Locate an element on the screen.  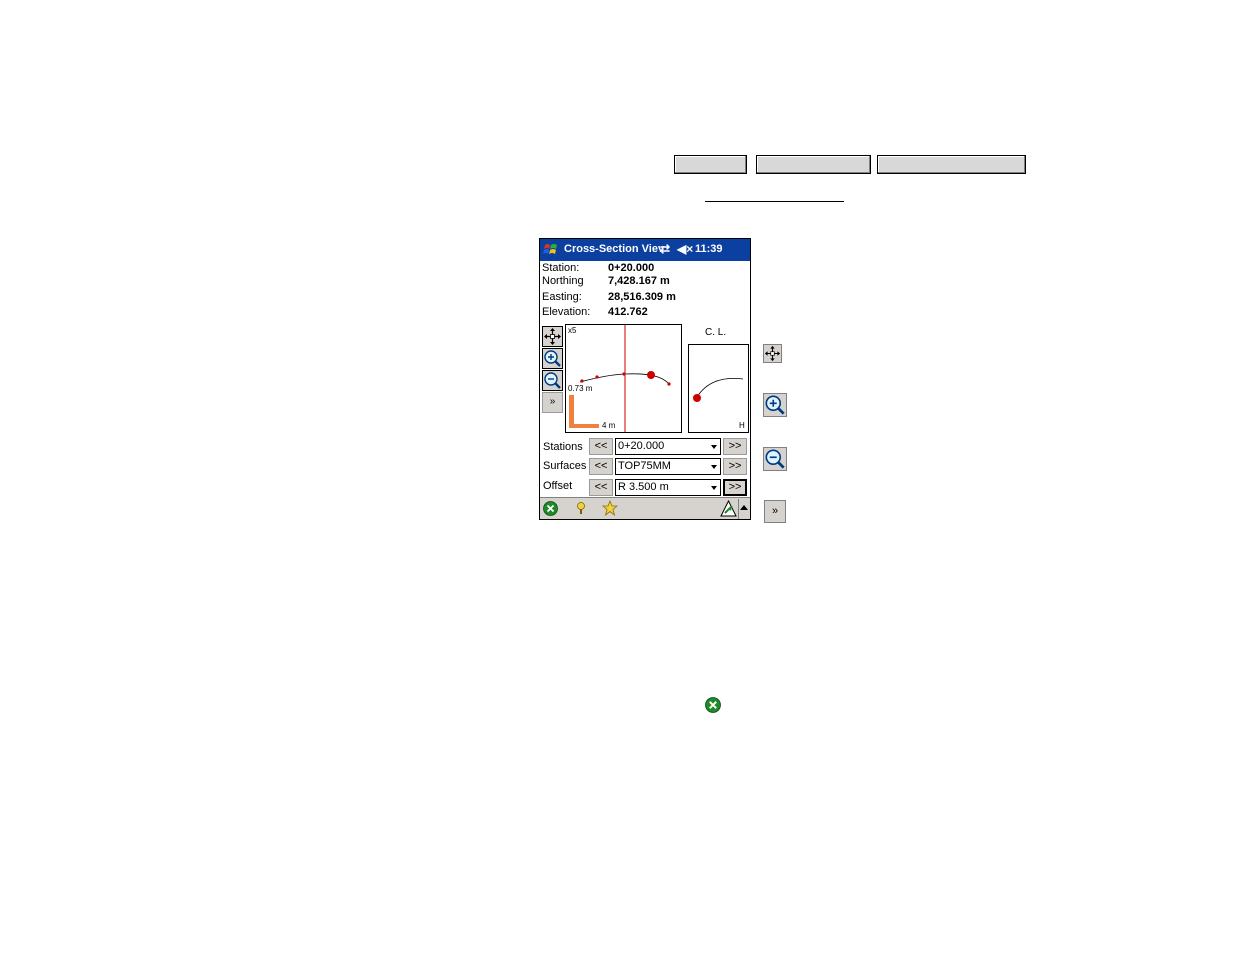
gps-status-icon is located at coordinates (728, 508).